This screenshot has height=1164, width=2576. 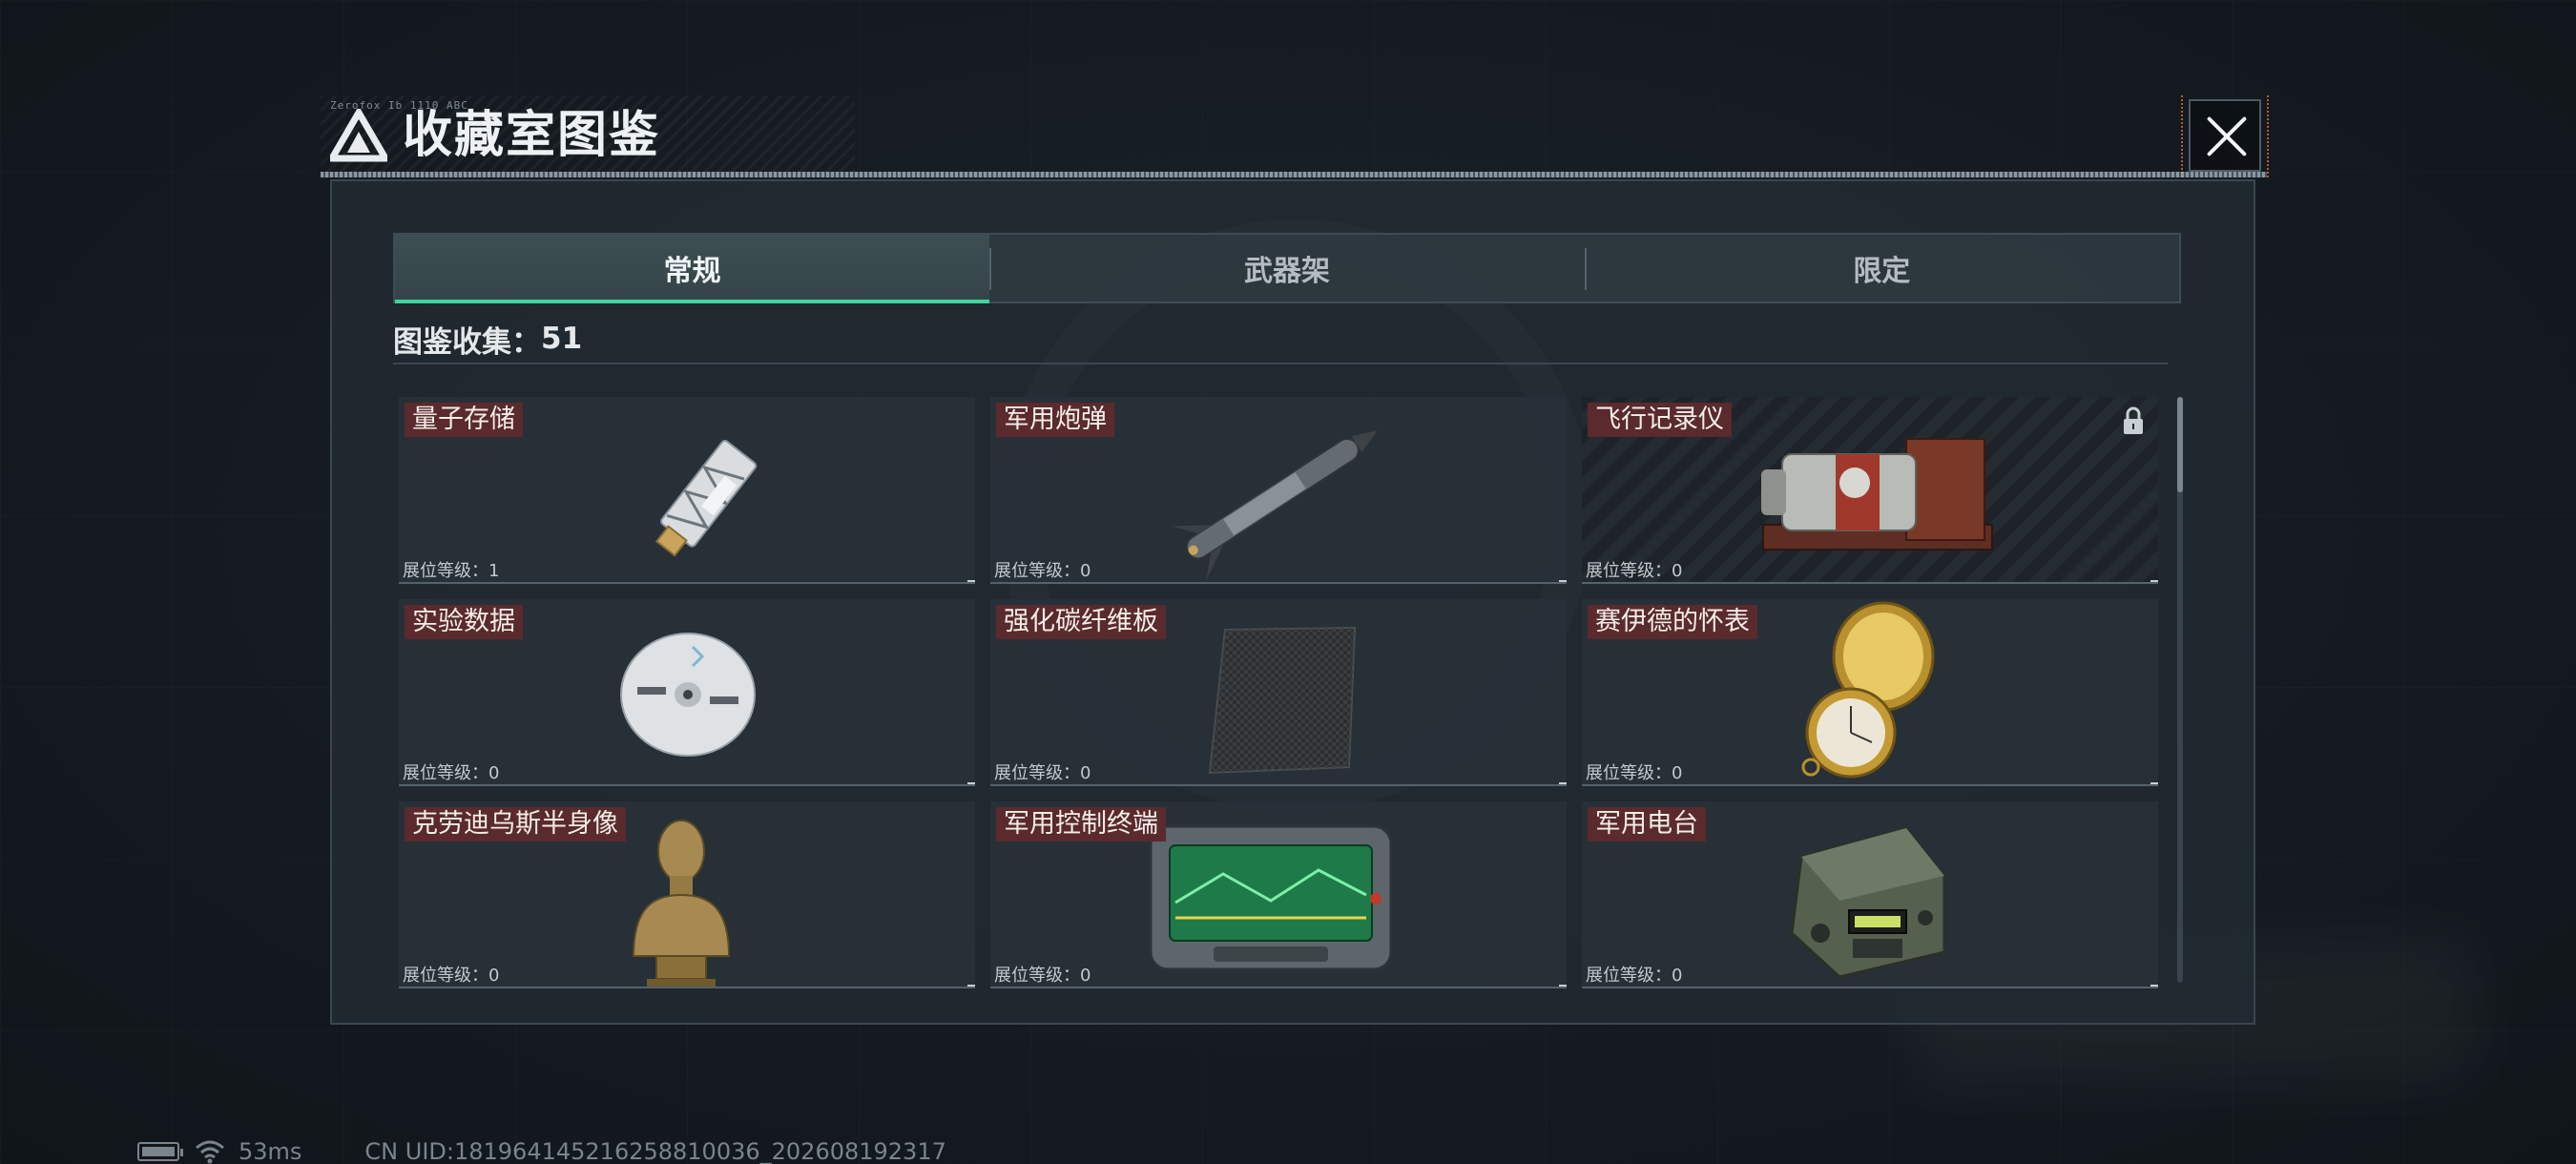 I want to click on item-name: 军用电台, so click(x=1647, y=825).